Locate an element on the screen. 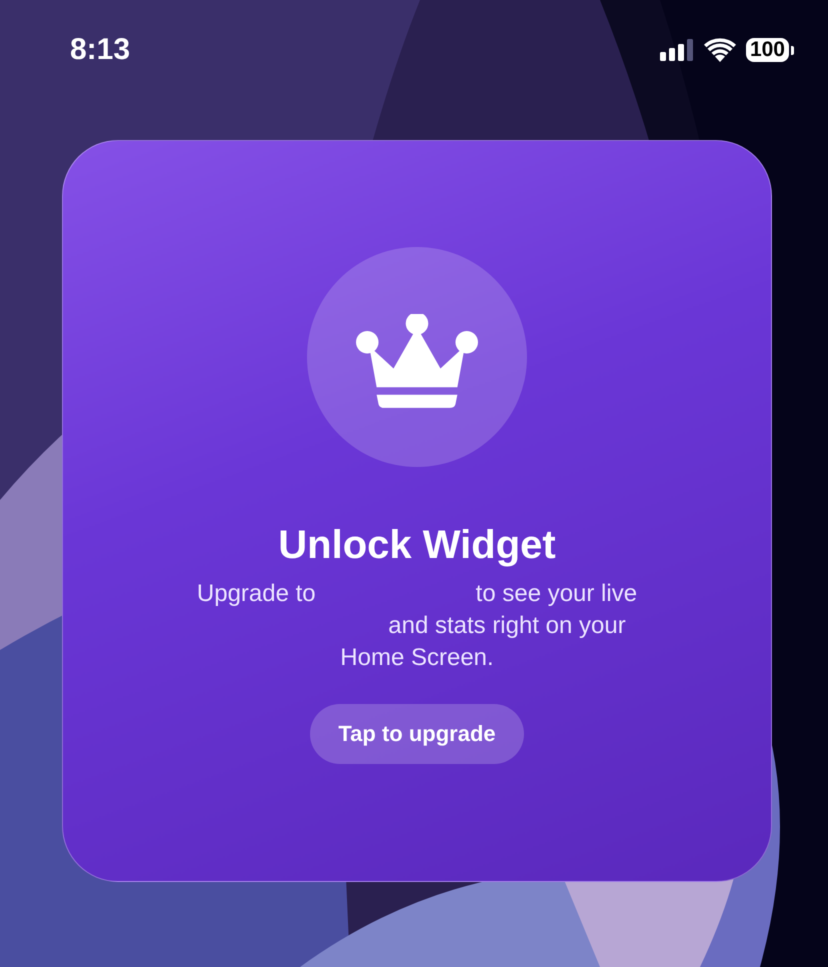 This screenshot has width=828, height=967. description-text: and stats right on your is located at coordinates (507, 626).